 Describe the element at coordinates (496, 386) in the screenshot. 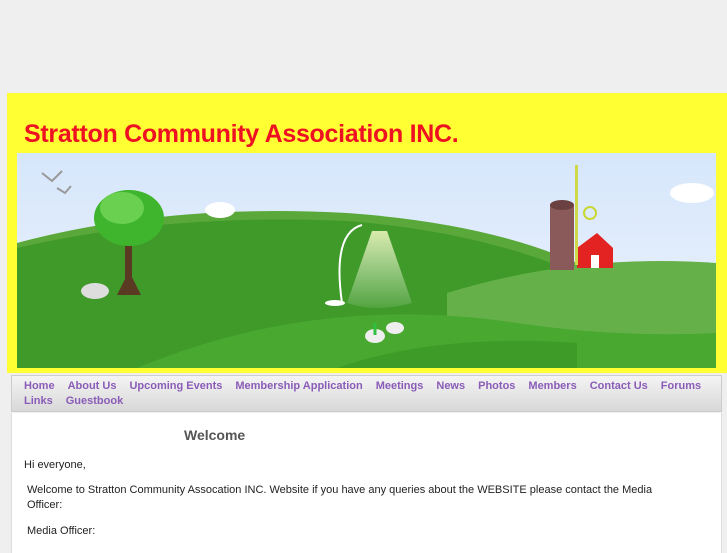

I see `nav-photos: Photos` at that location.